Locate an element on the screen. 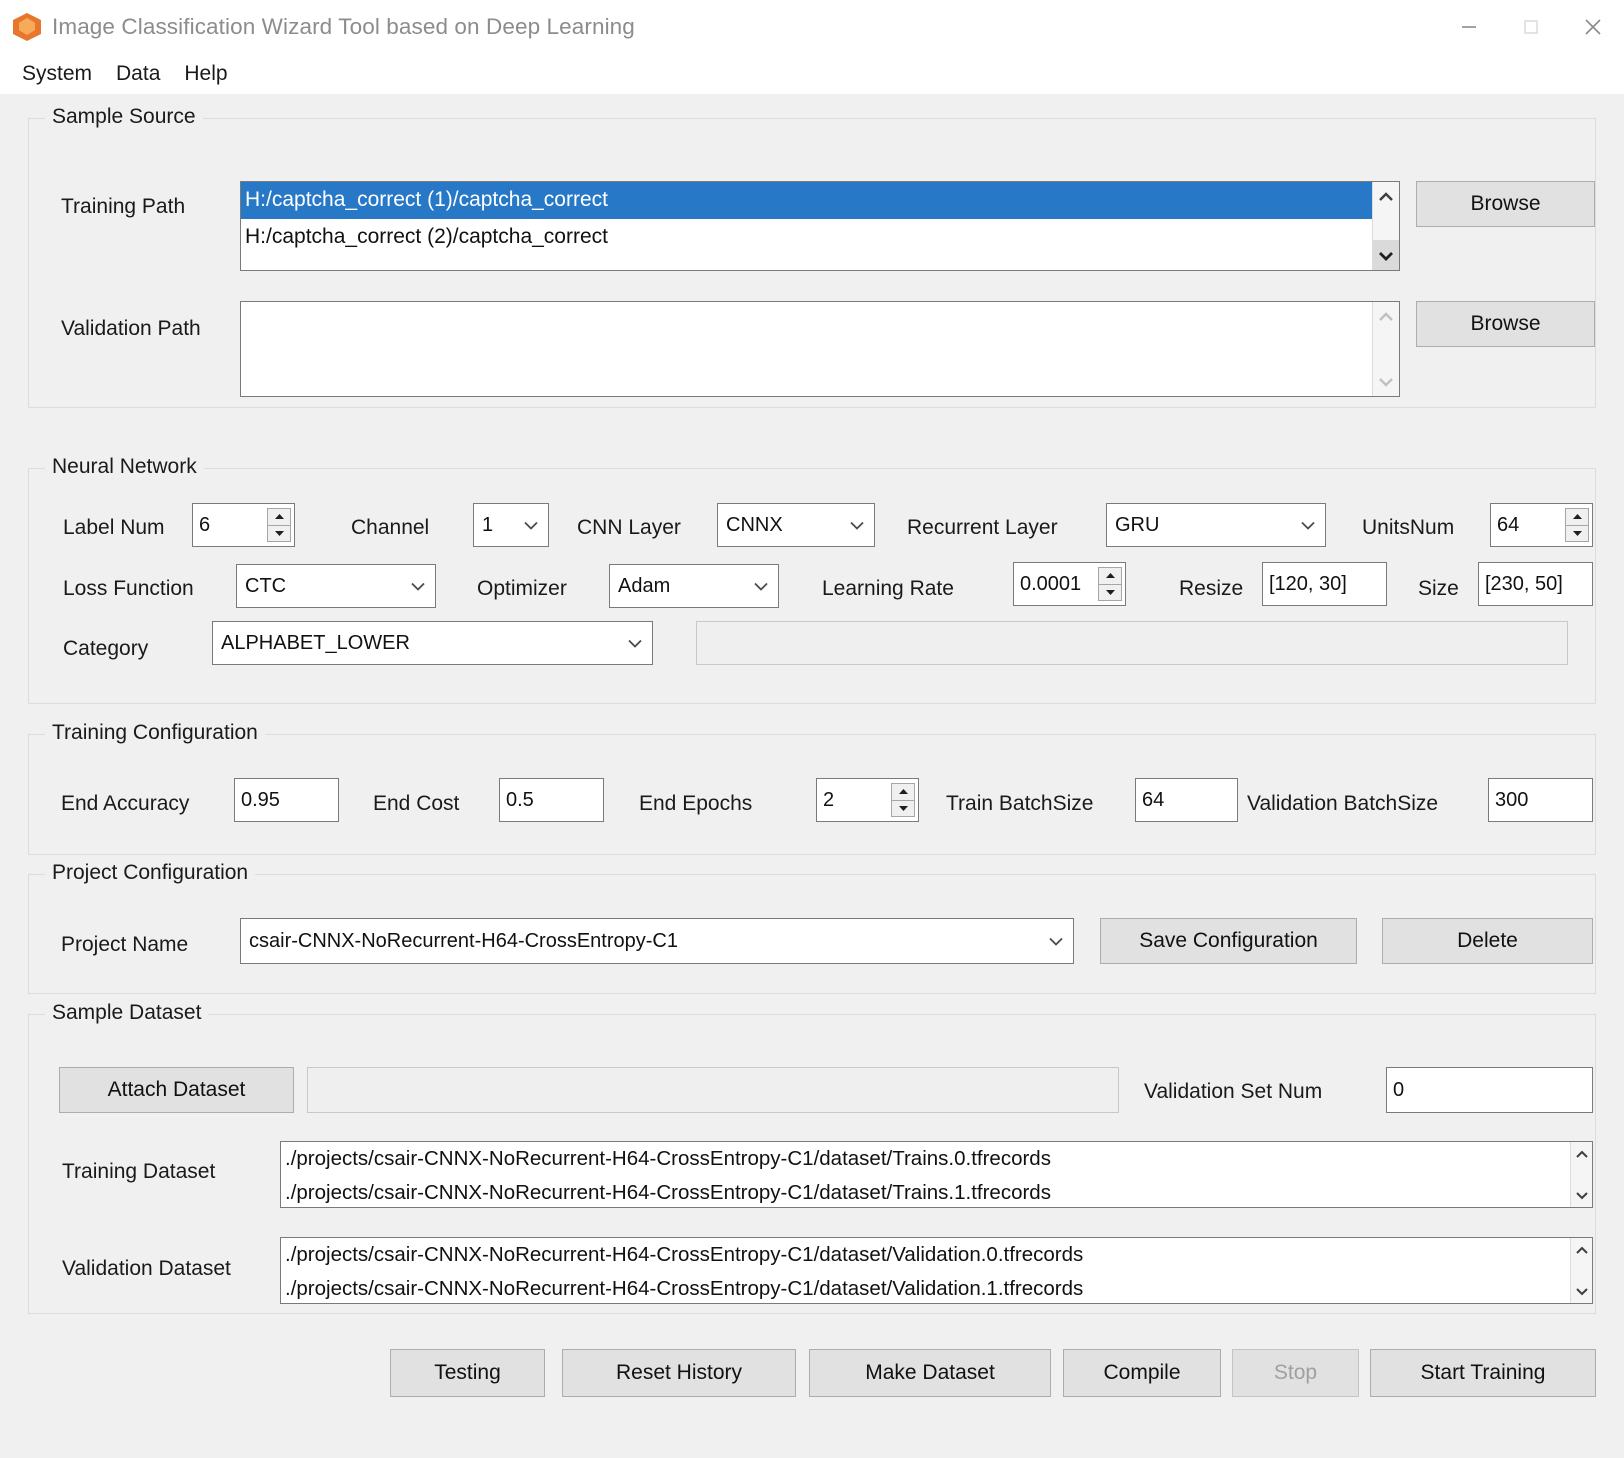 The width and height of the screenshot is (1624, 1458). menu-item-system: System is located at coordinates (57, 74).